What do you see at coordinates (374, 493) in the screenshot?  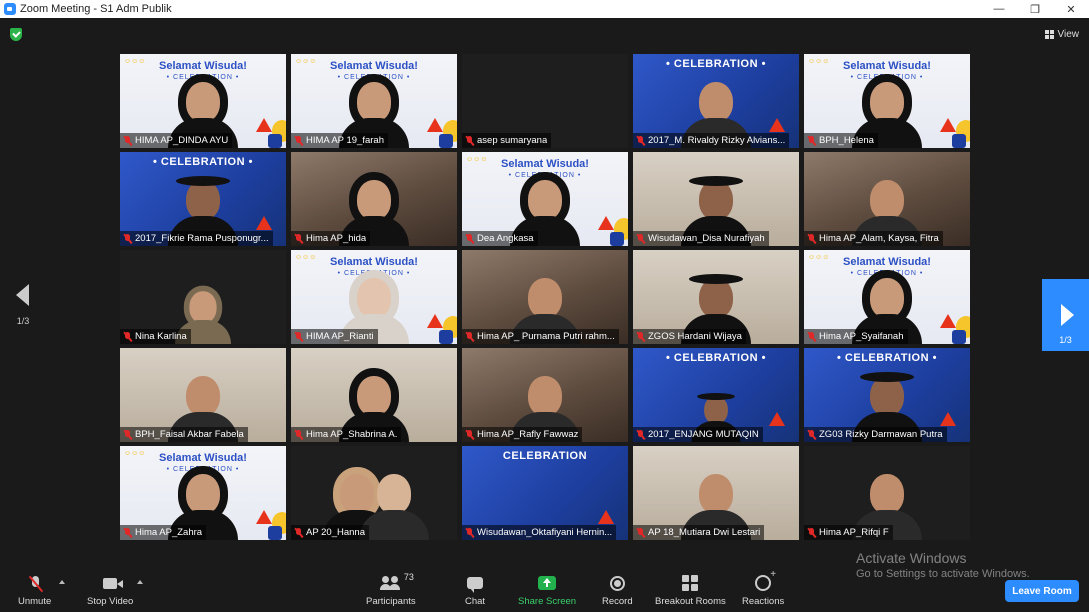 I see `participant-tile: AP 20_Hanna` at bounding box center [374, 493].